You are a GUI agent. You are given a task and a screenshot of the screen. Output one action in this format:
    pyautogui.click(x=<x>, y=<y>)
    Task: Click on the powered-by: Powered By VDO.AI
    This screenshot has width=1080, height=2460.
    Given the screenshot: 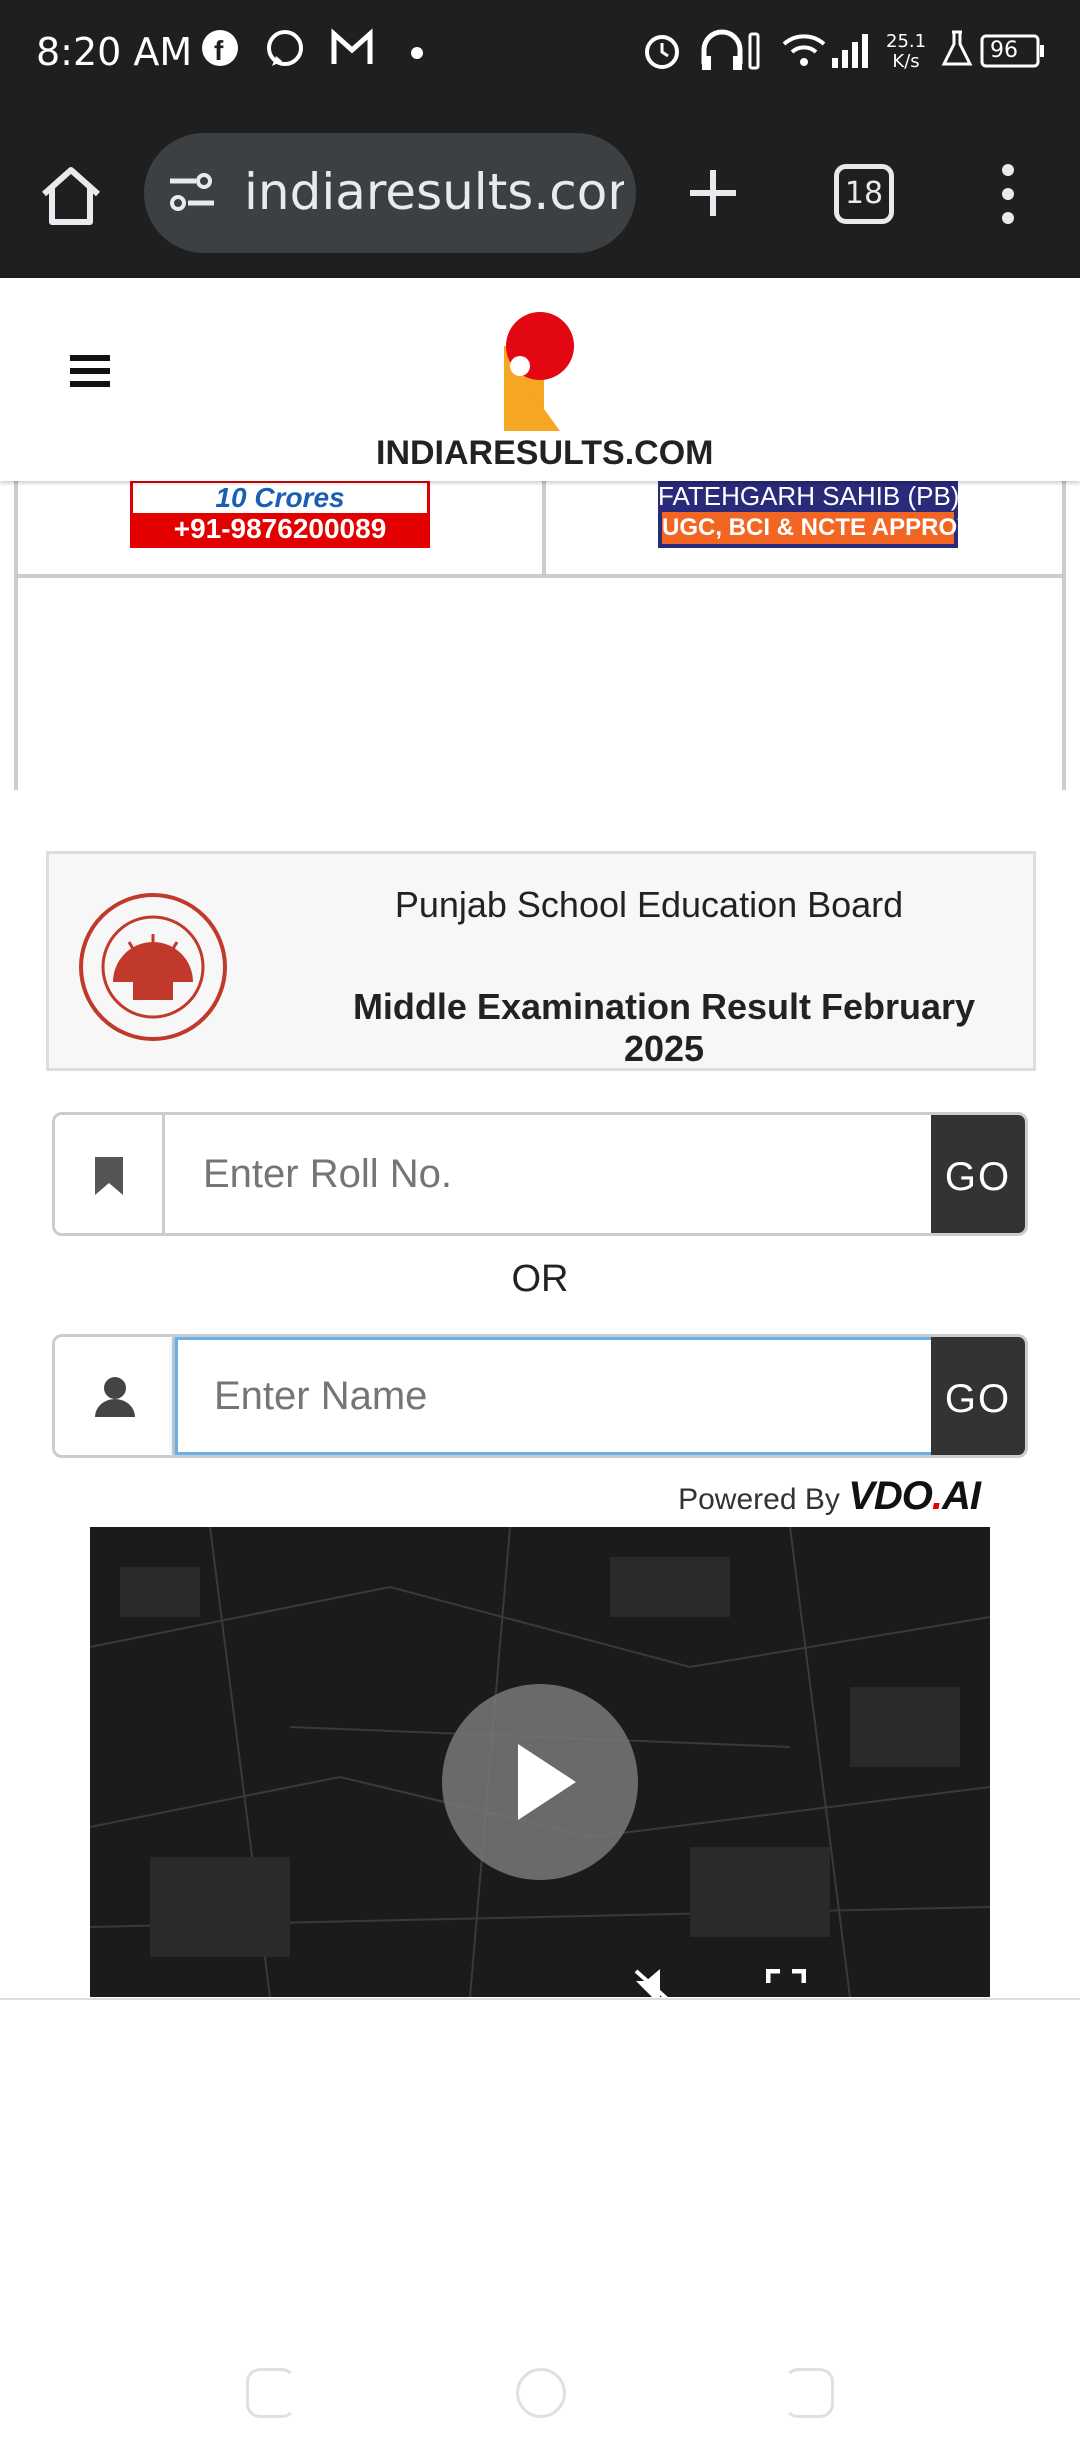 What is the action you would take?
    pyautogui.click(x=829, y=1496)
    